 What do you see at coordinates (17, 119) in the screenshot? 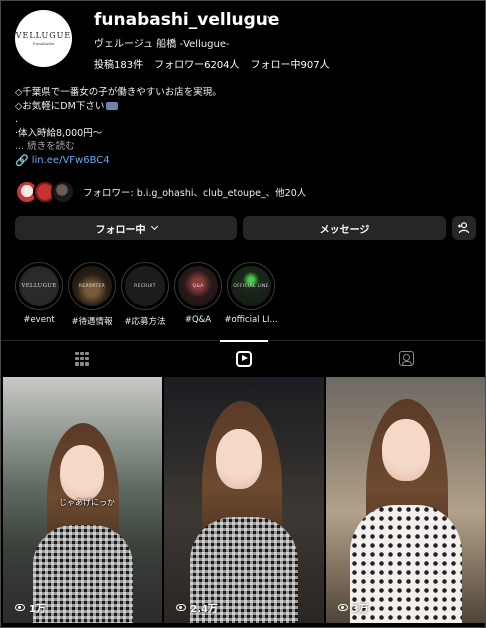
I see `bio-line: .` at bounding box center [17, 119].